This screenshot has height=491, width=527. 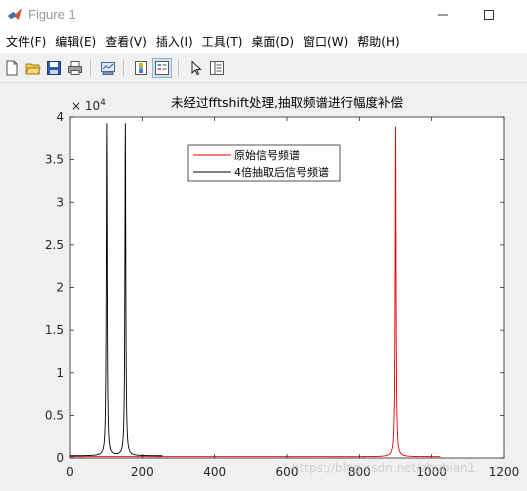 I want to click on maximize-icon, so click(x=489, y=15).